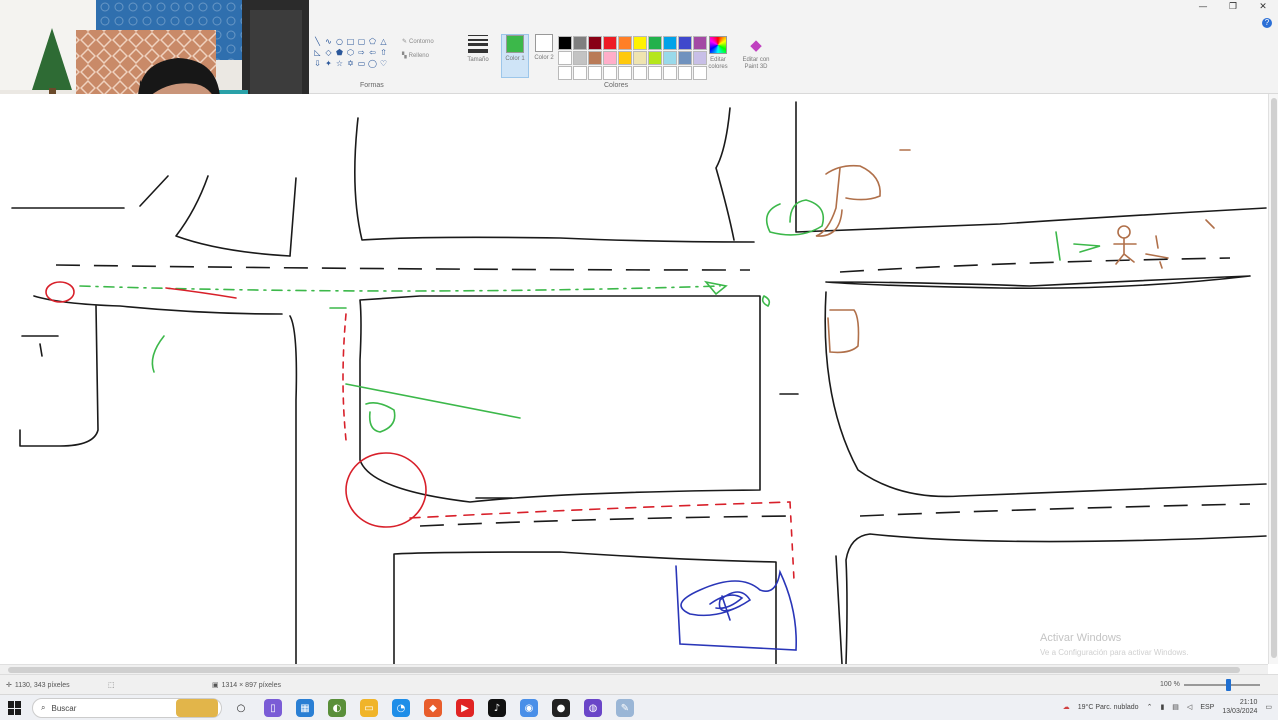 The height and width of the screenshot is (720, 1278). Describe the element at coordinates (1162, 707) in the screenshot. I see `microphone-icon: ▮` at that location.